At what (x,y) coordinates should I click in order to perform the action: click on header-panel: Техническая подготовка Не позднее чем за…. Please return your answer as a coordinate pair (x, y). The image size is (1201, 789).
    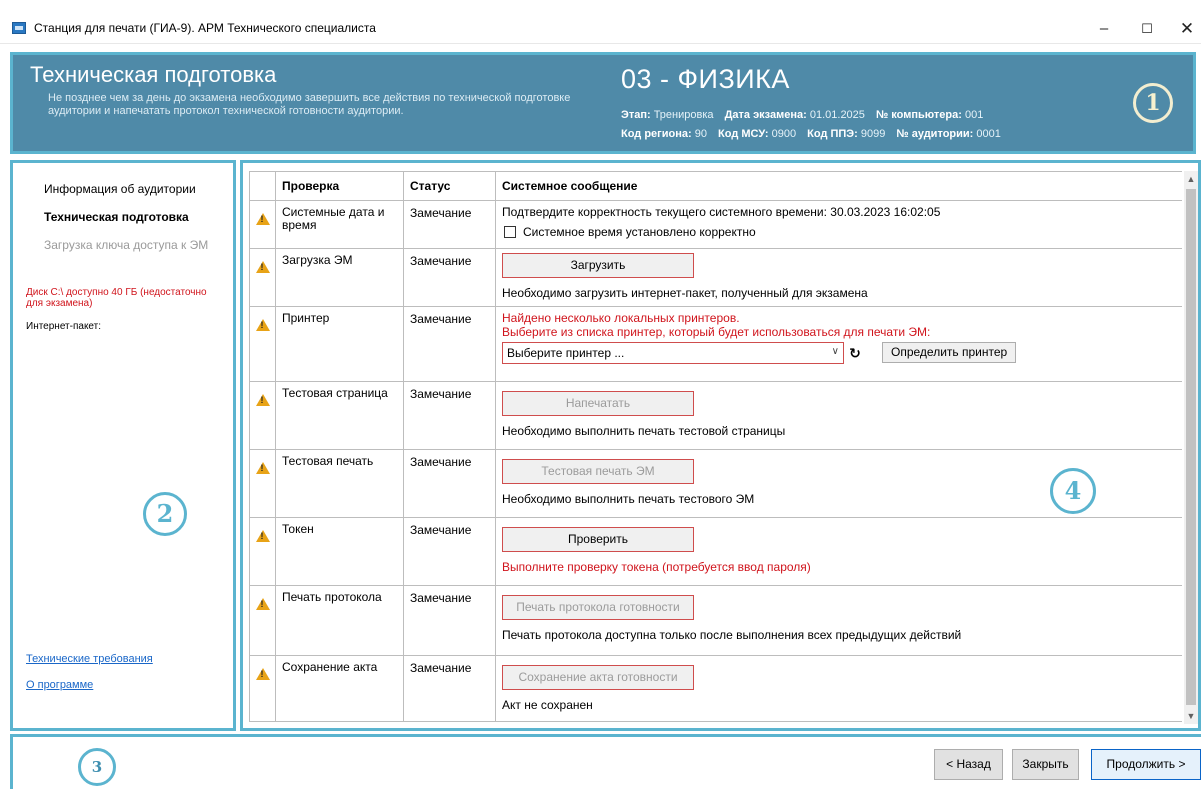
    Looking at the image, I should click on (603, 103).